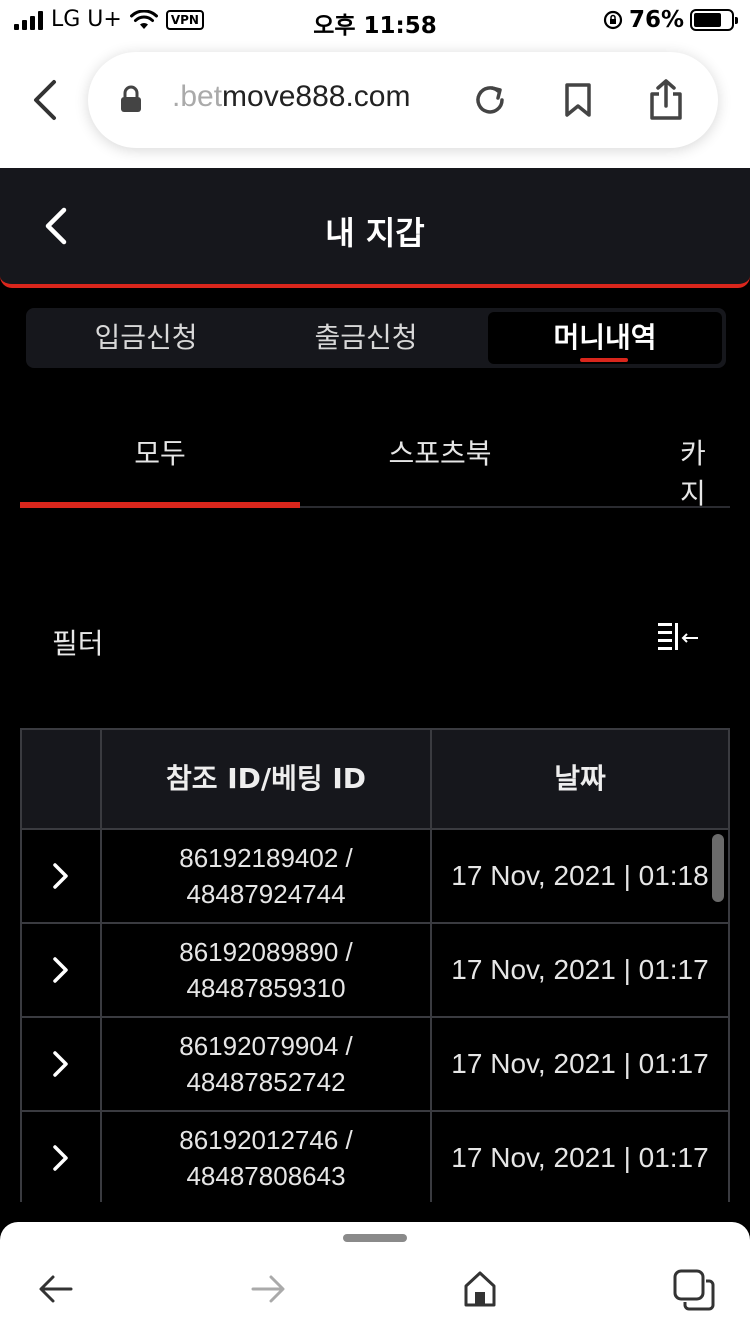  What do you see at coordinates (316, 96) in the screenshot?
I see `url-main: move888.com` at bounding box center [316, 96].